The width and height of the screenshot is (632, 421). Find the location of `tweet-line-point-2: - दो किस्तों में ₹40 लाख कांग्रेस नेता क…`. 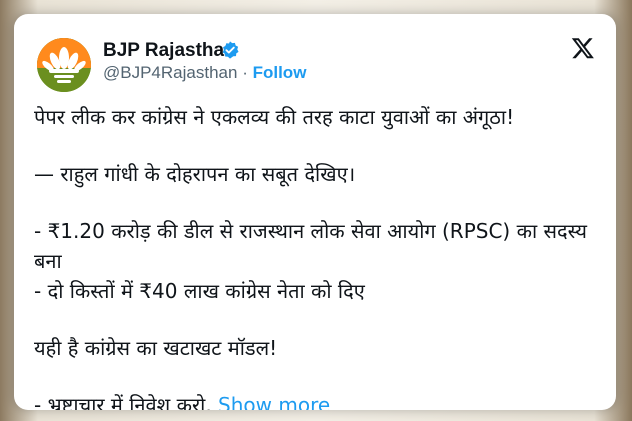

tweet-line-point-2: - दो किस्तों में ₹40 लाख कांग्रेस नेता क… is located at coordinates (199, 291).